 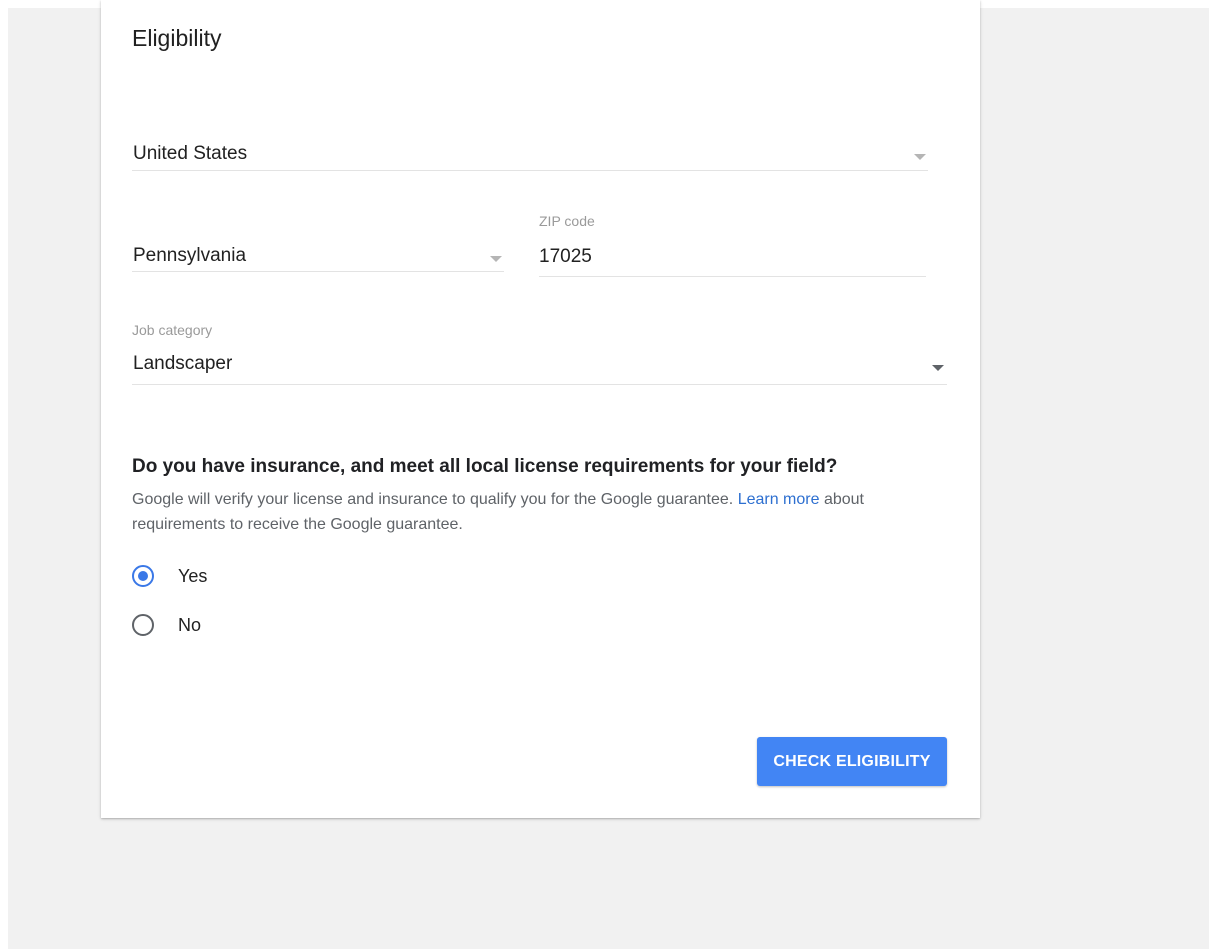 I want to click on job-category-select: Landscaper, so click(x=539, y=365).